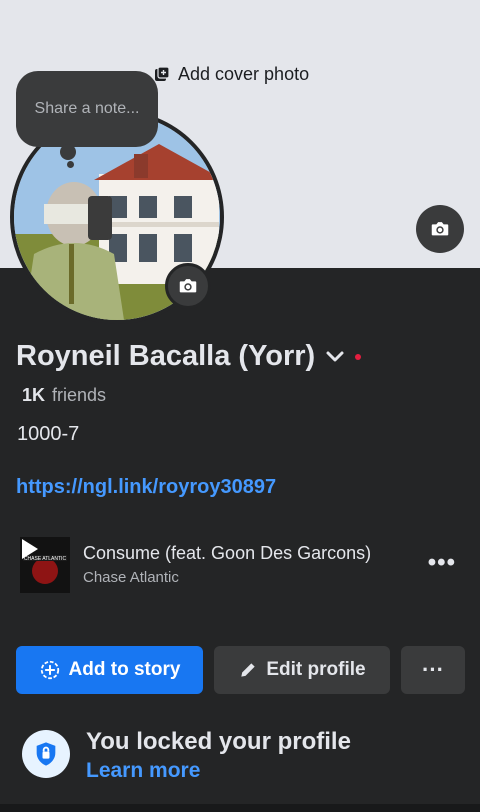  Describe the element at coordinates (218, 741) in the screenshot. I see `locked-profile-title: You locked your profile` at that location.